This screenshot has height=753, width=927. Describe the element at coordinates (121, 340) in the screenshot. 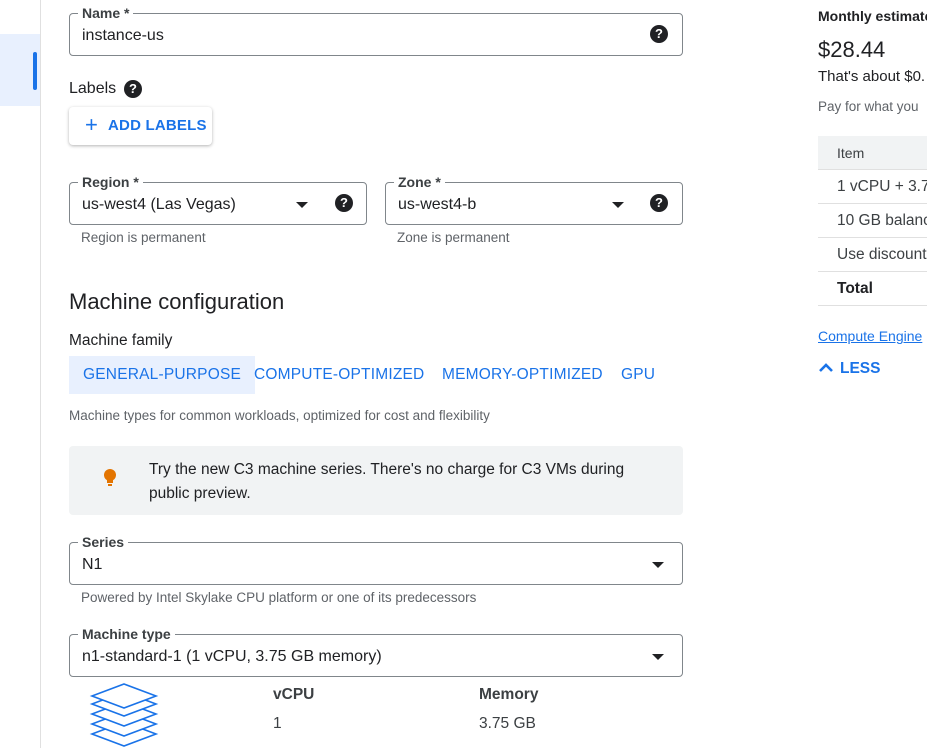

I see `machine-family-label: Machine family` at that location.